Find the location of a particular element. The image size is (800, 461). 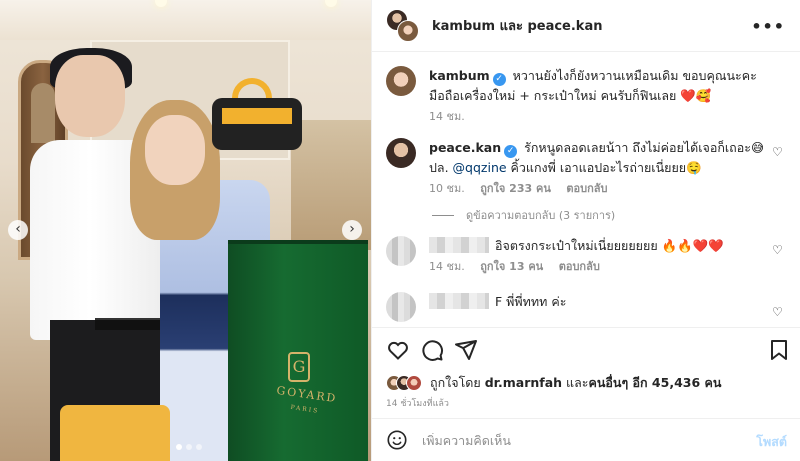

man-face is located at coordinates (90, 96).